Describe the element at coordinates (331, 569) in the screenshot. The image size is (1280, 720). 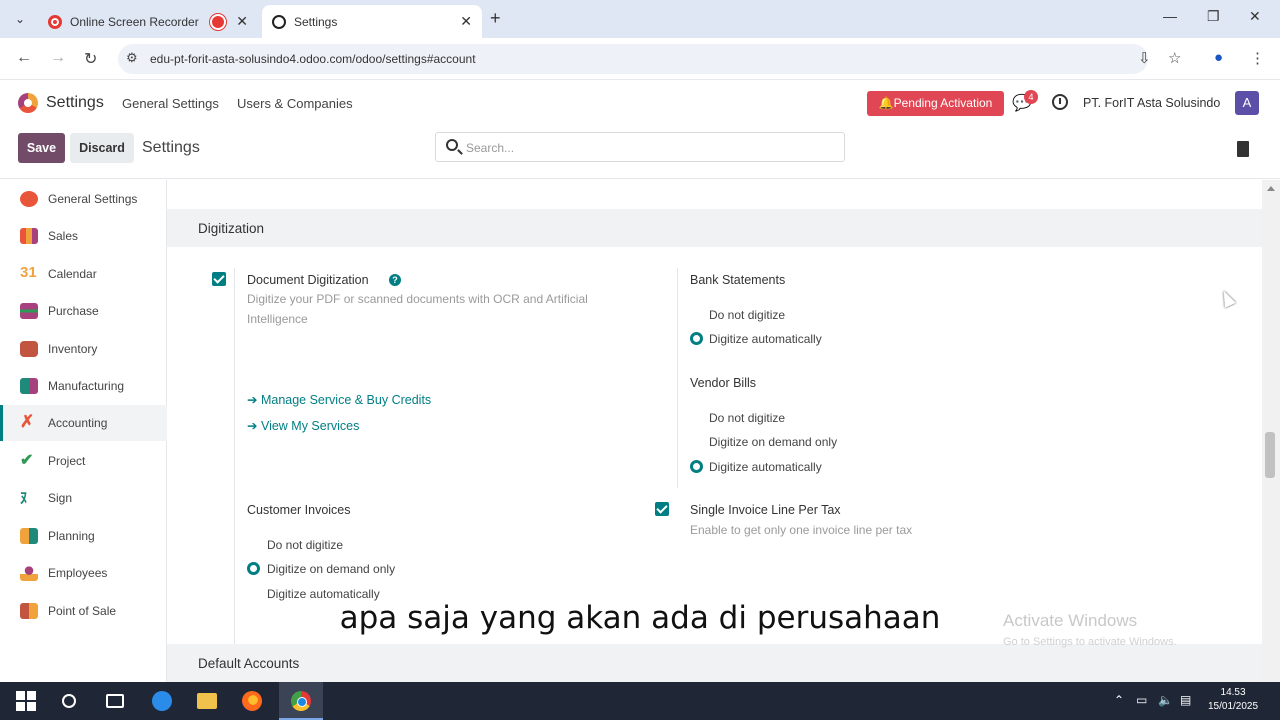
I see `customer-option-digitize-on-demand: Digitize on demand only` at that location.